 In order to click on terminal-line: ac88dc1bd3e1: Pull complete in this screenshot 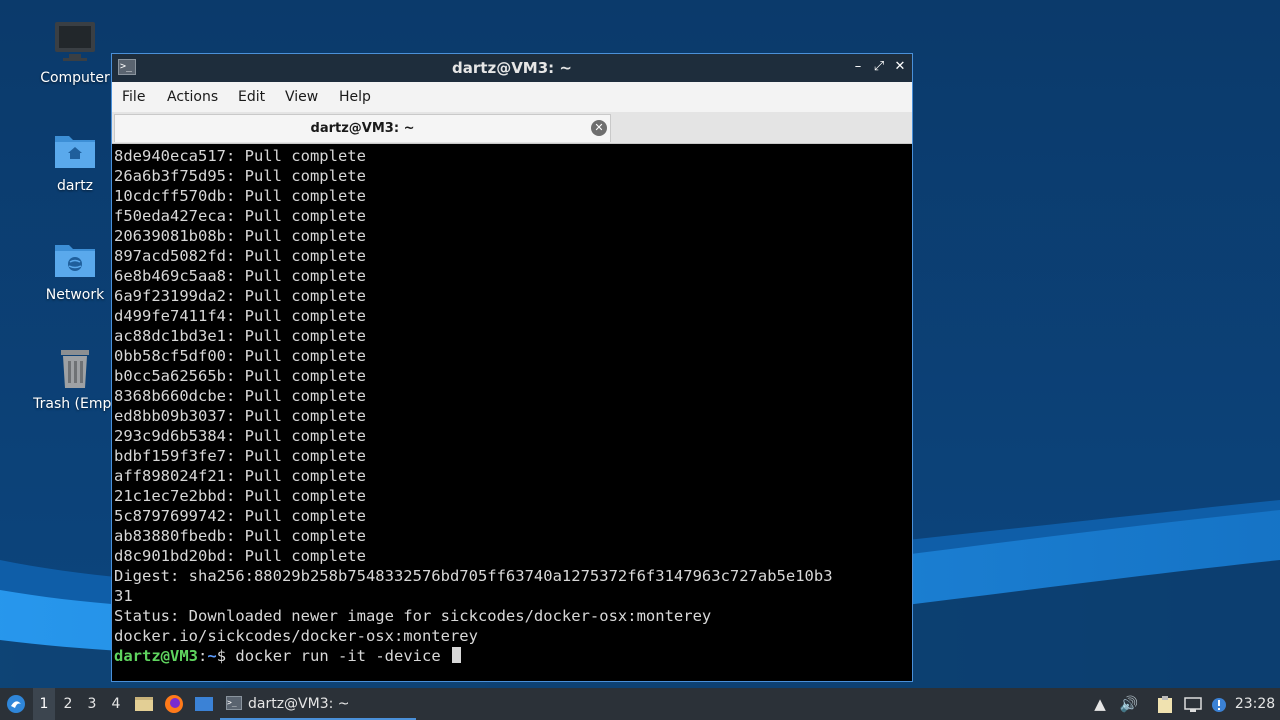, I will do `click(240, 336)`.